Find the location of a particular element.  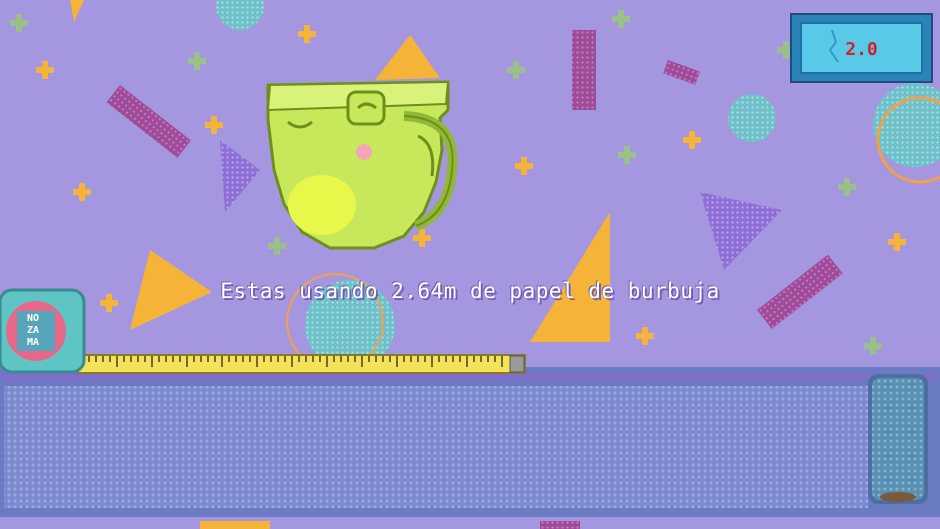

tape-hook is located at coordinates (517, 364).